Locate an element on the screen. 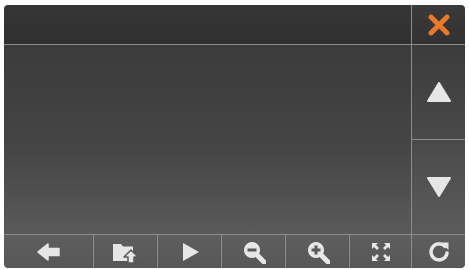 This screenshot has width=469, height=270. zoom-out-button is located at coordinates (254, 251).